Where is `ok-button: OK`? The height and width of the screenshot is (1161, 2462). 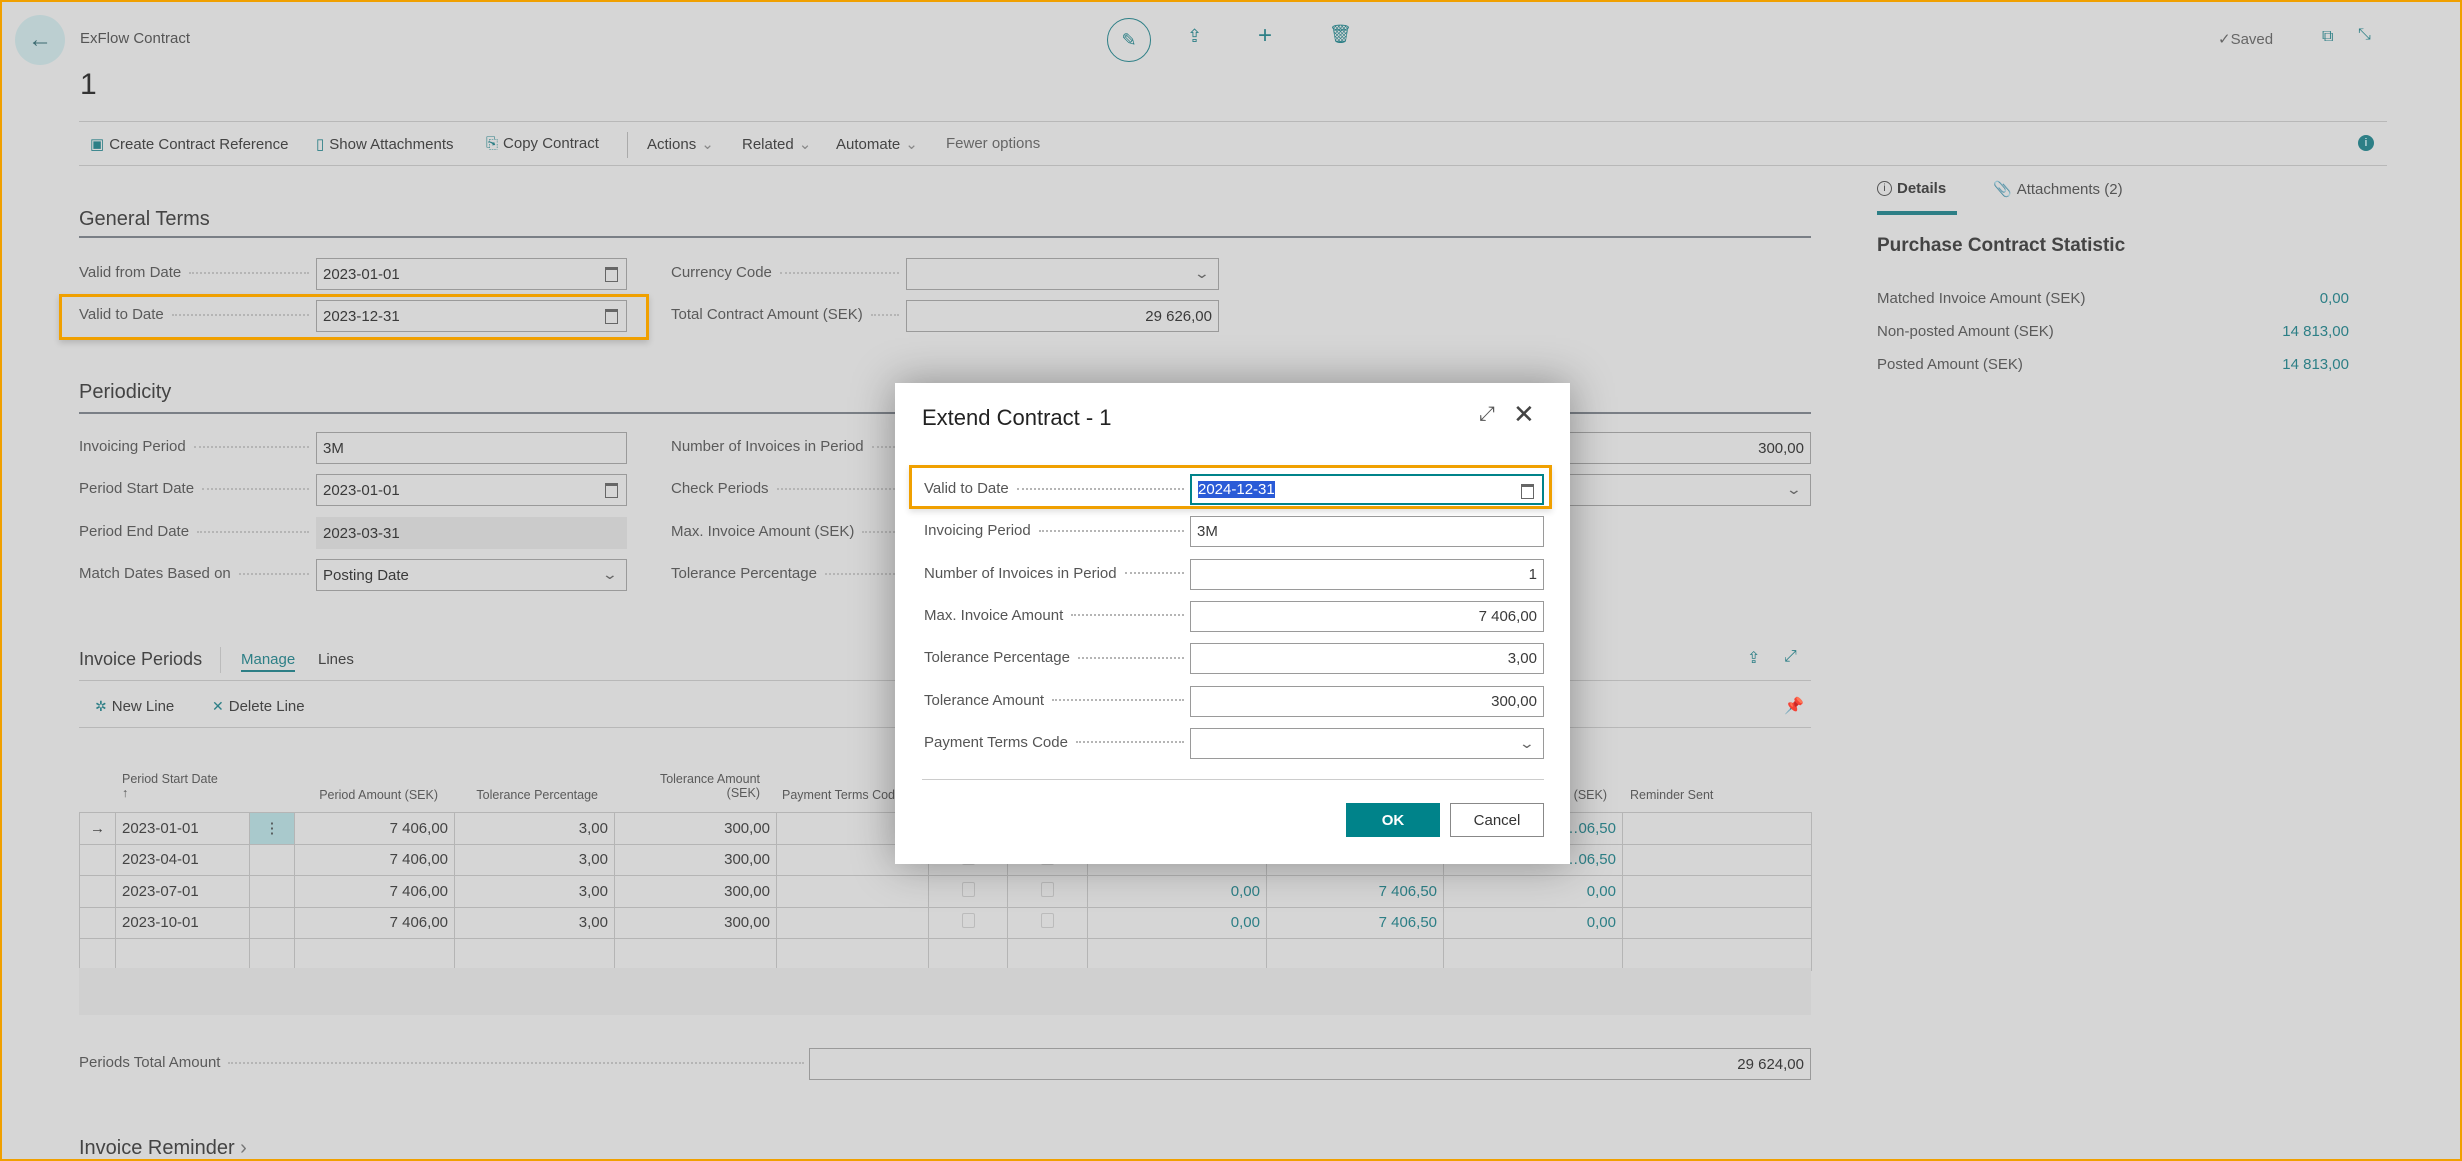 ok-button: OK is located at coordinates (1393, 820).